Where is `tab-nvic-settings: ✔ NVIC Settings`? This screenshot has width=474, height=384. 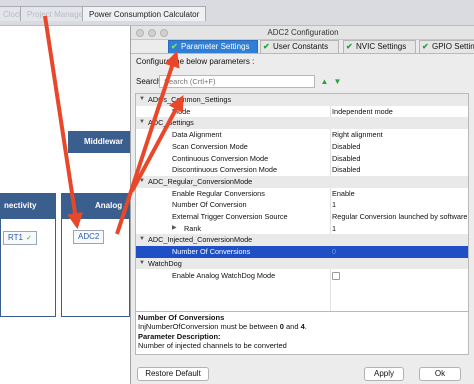 tab-nvic-settings: ✔ NVIC Settings is located at coordinates (379, 46).